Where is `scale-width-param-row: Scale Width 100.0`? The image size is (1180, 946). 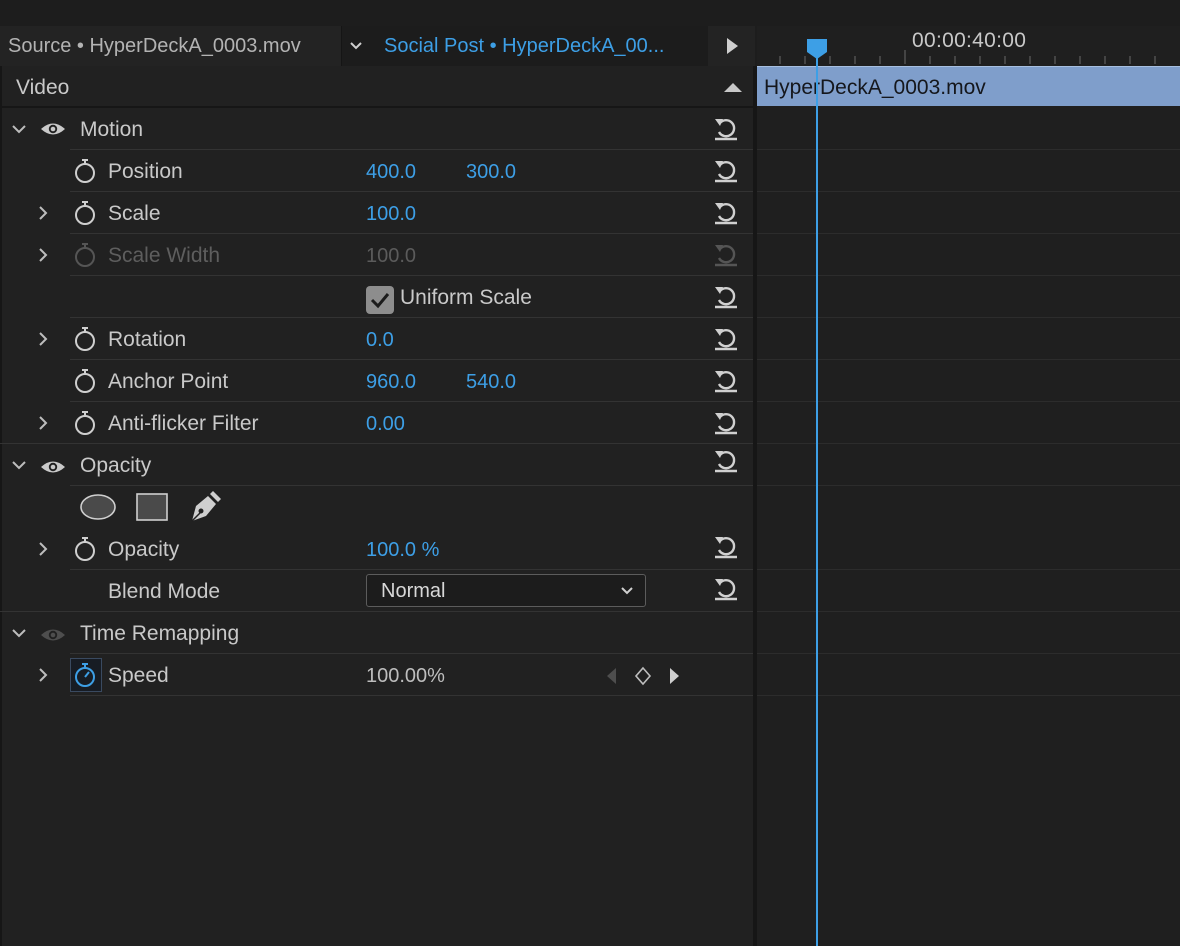 scale-width-param-row: Scale Width 100.0 is located at coordinates (376, 255).